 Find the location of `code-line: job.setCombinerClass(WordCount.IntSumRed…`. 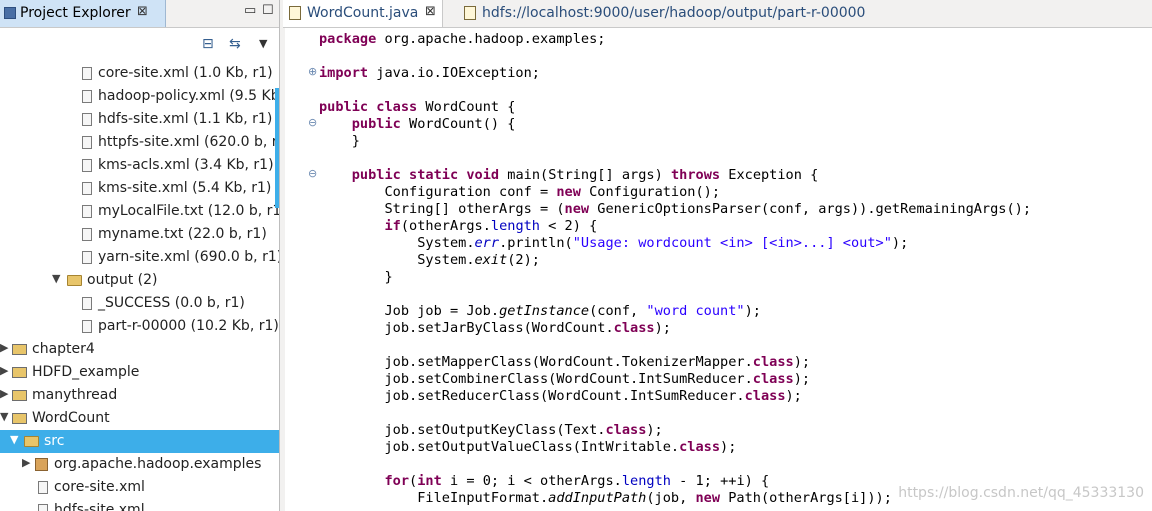

code-line: job.setCombinerClass(WordCount.IntSumRed… is located at coordinates (564, 379).